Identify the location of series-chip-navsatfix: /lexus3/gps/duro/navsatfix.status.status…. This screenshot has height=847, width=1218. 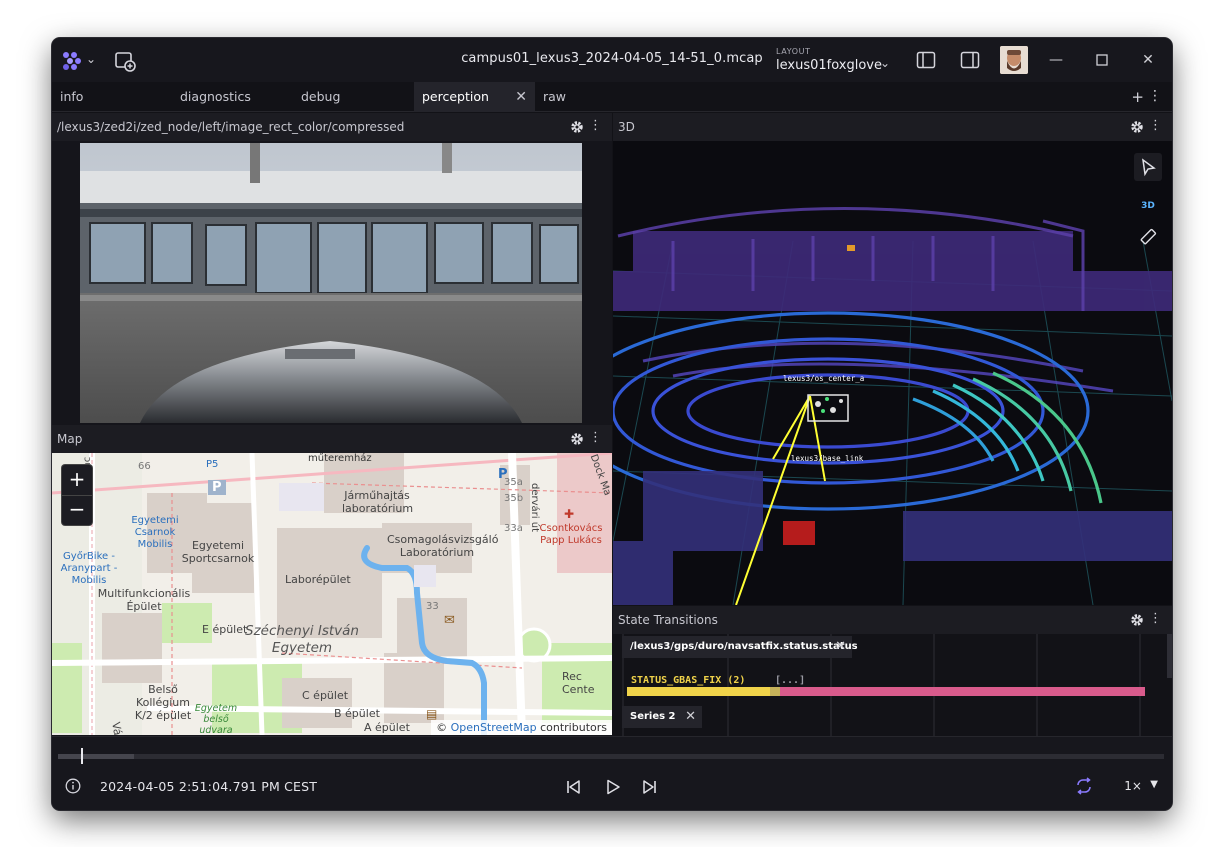
(740, 647).